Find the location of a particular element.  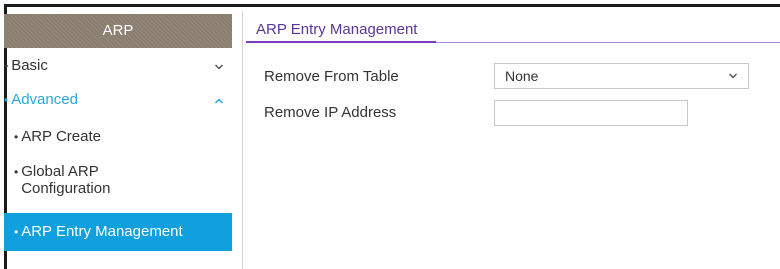

remove-ip-address-input is located at coordinates (591, 113).